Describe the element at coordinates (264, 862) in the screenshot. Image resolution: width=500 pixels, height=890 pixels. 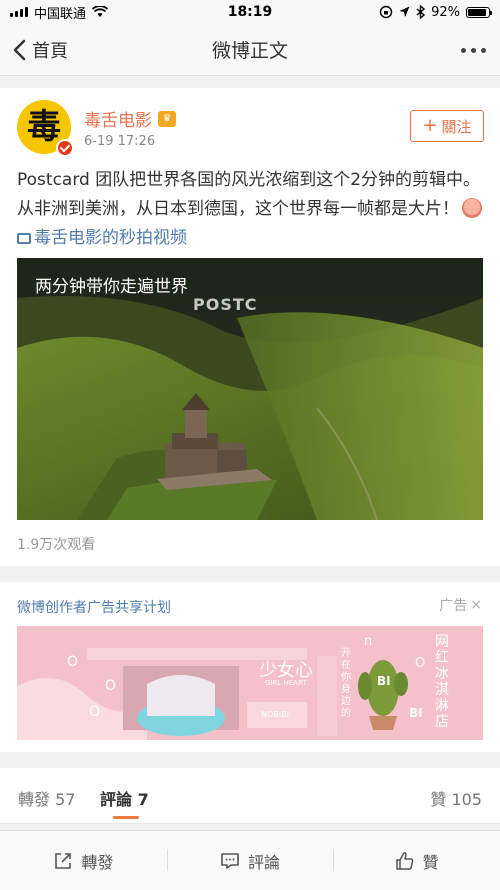
I see `comment-label: 評論` at that location.